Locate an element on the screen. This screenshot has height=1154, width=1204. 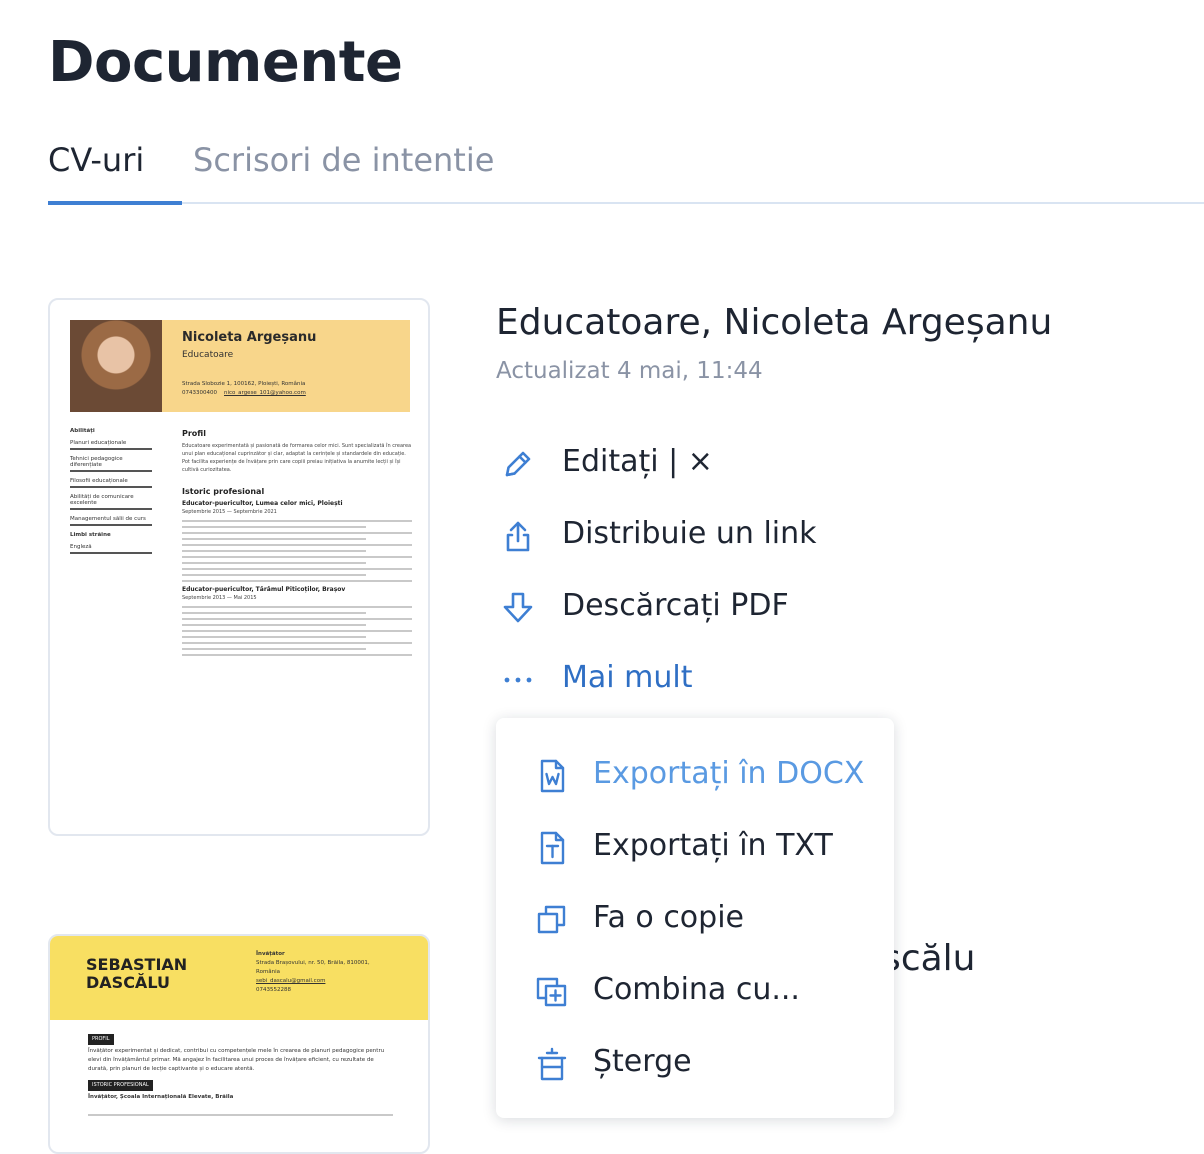
skill-item: Abilități de comunicare excelente is located at coordinates (111, 502).